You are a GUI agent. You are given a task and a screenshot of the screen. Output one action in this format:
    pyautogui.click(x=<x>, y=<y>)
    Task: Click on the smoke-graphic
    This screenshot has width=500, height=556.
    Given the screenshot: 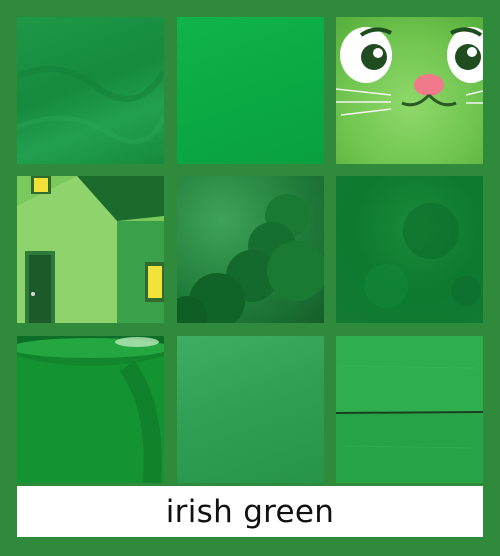 What is the action you would take?
    pyautogui.click(x=250, y=258)
    